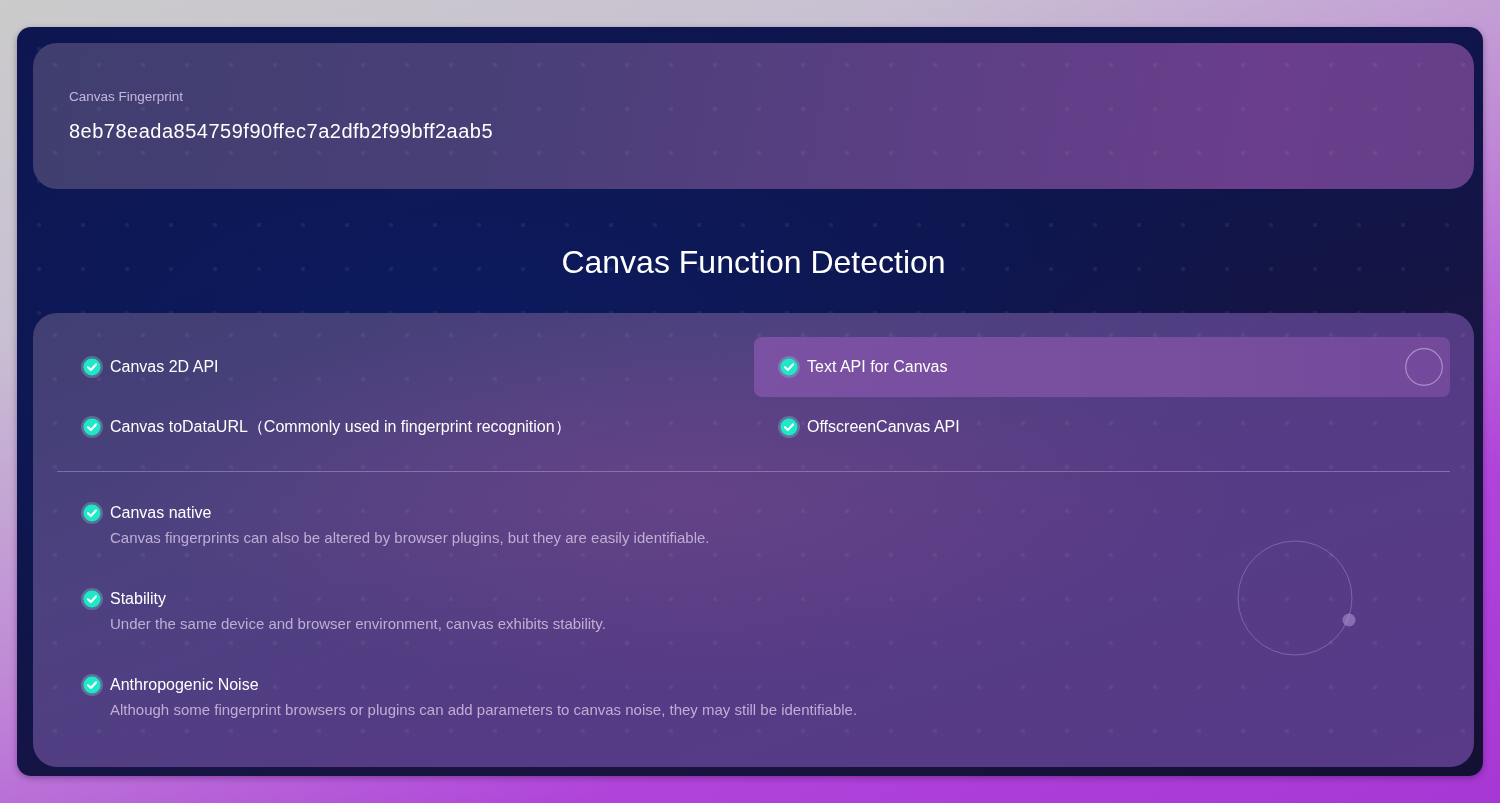  What do you see at coordinates (1424, 367) in the screenshot?
I see `ring-icon` at bounding box center [1424, 367].